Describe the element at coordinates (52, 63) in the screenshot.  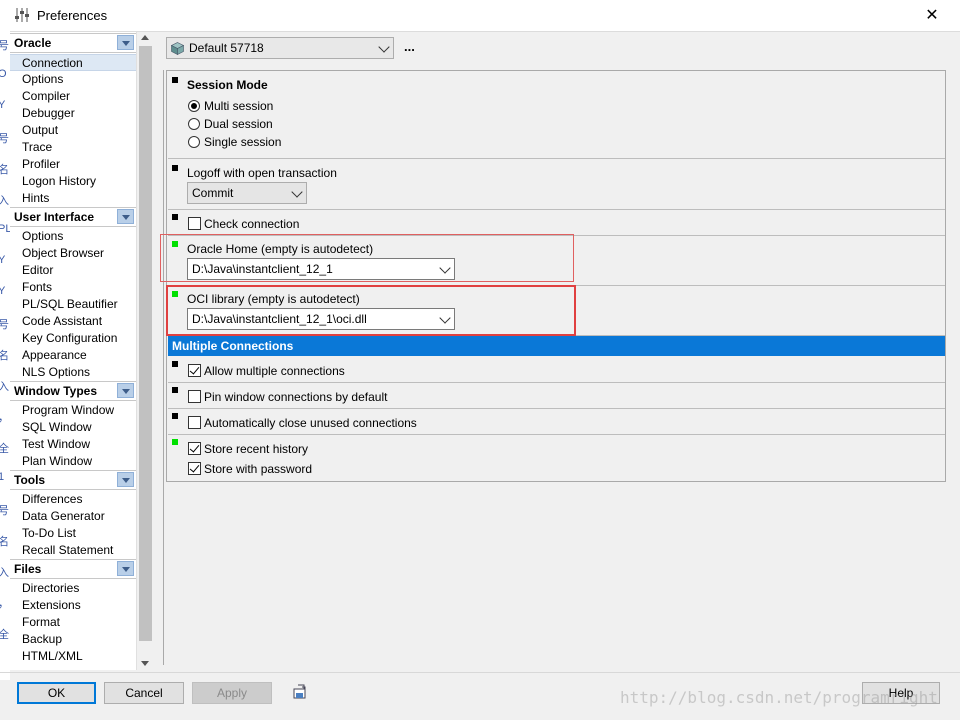
I see `sidebar-item-label: Connection` at that location.